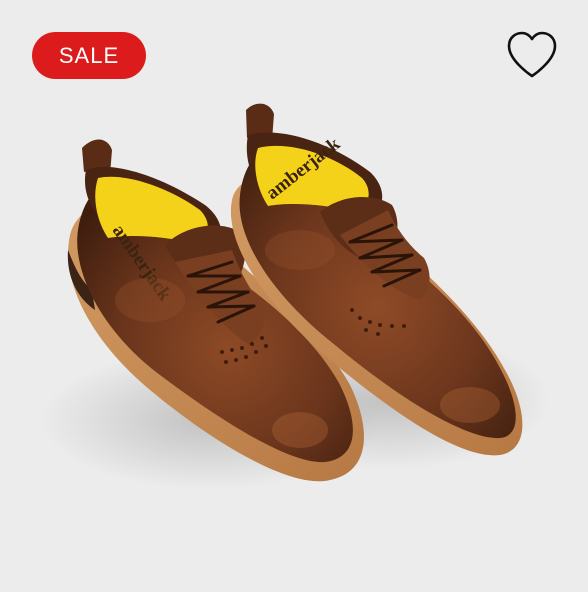  What do you see at coordinates (89, 55) in the screenshot?
I see `sale-badge: SALE` at bounding box center [89, 55].